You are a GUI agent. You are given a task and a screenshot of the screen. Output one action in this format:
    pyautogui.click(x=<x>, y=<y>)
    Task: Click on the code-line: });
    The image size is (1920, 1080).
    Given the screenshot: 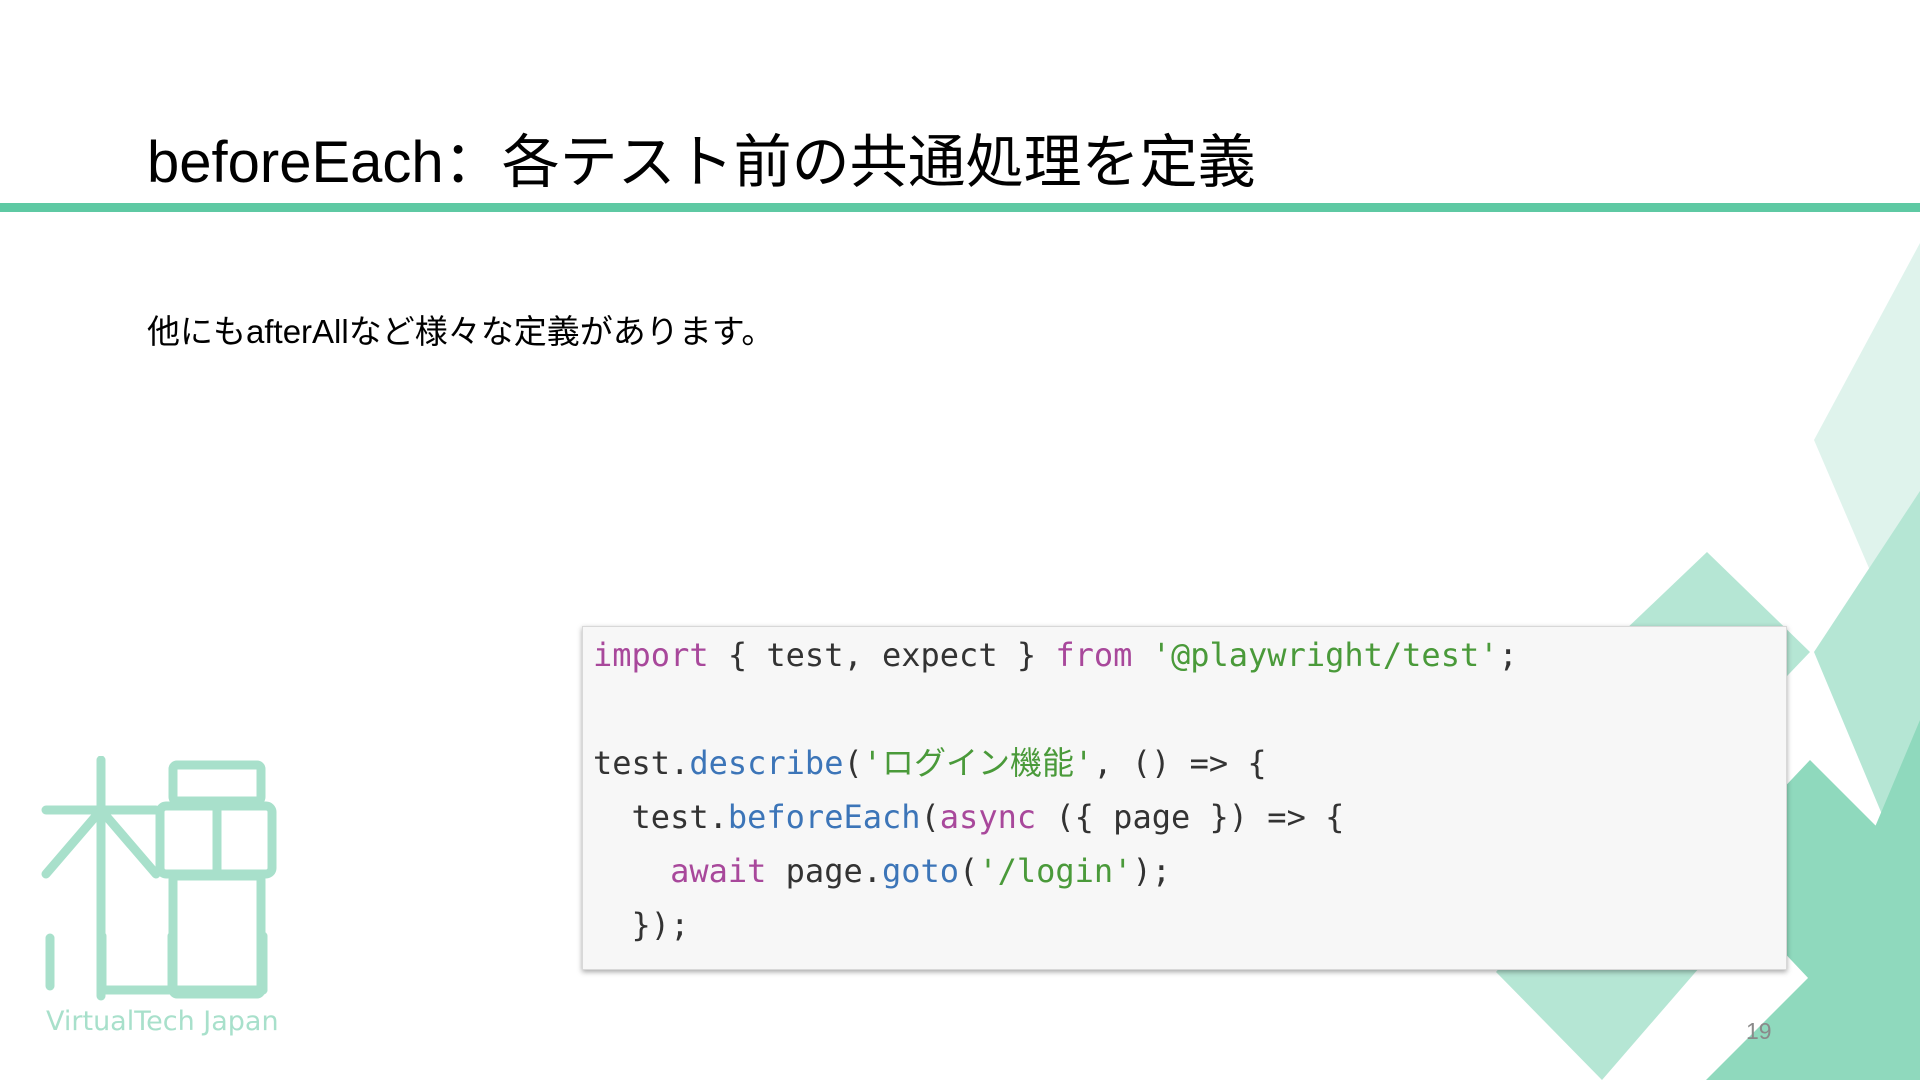 What is the action you would take?
    pyautogui.click(x=641, y=925)
    